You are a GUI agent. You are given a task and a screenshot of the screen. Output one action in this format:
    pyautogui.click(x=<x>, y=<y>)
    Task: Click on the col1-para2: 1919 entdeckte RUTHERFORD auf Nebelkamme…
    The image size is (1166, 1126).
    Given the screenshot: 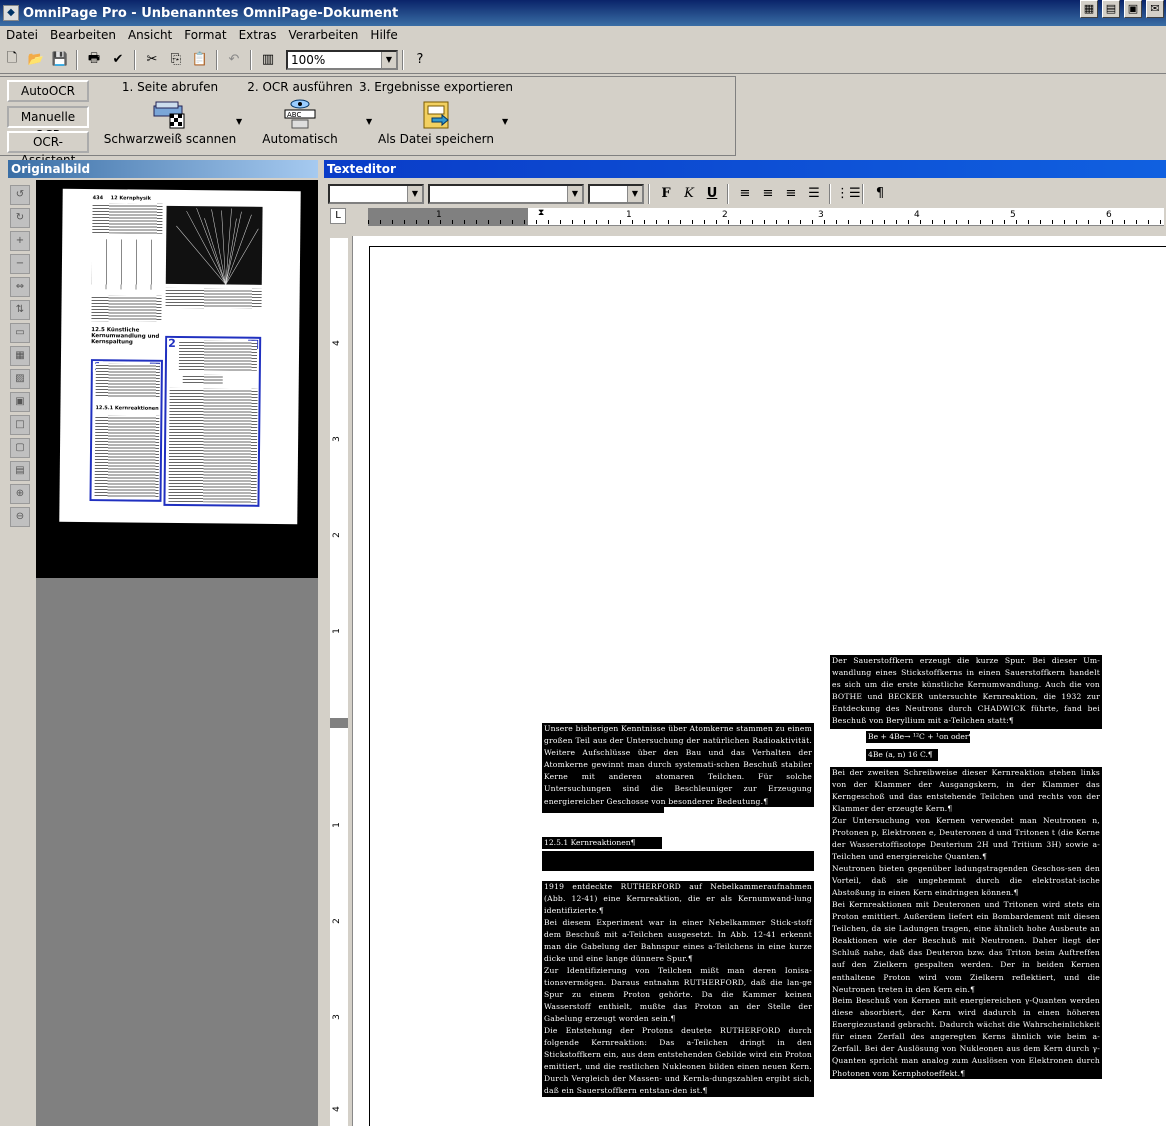 What is the action you would take?
    pyautogui.click(x=678, y=899)
    